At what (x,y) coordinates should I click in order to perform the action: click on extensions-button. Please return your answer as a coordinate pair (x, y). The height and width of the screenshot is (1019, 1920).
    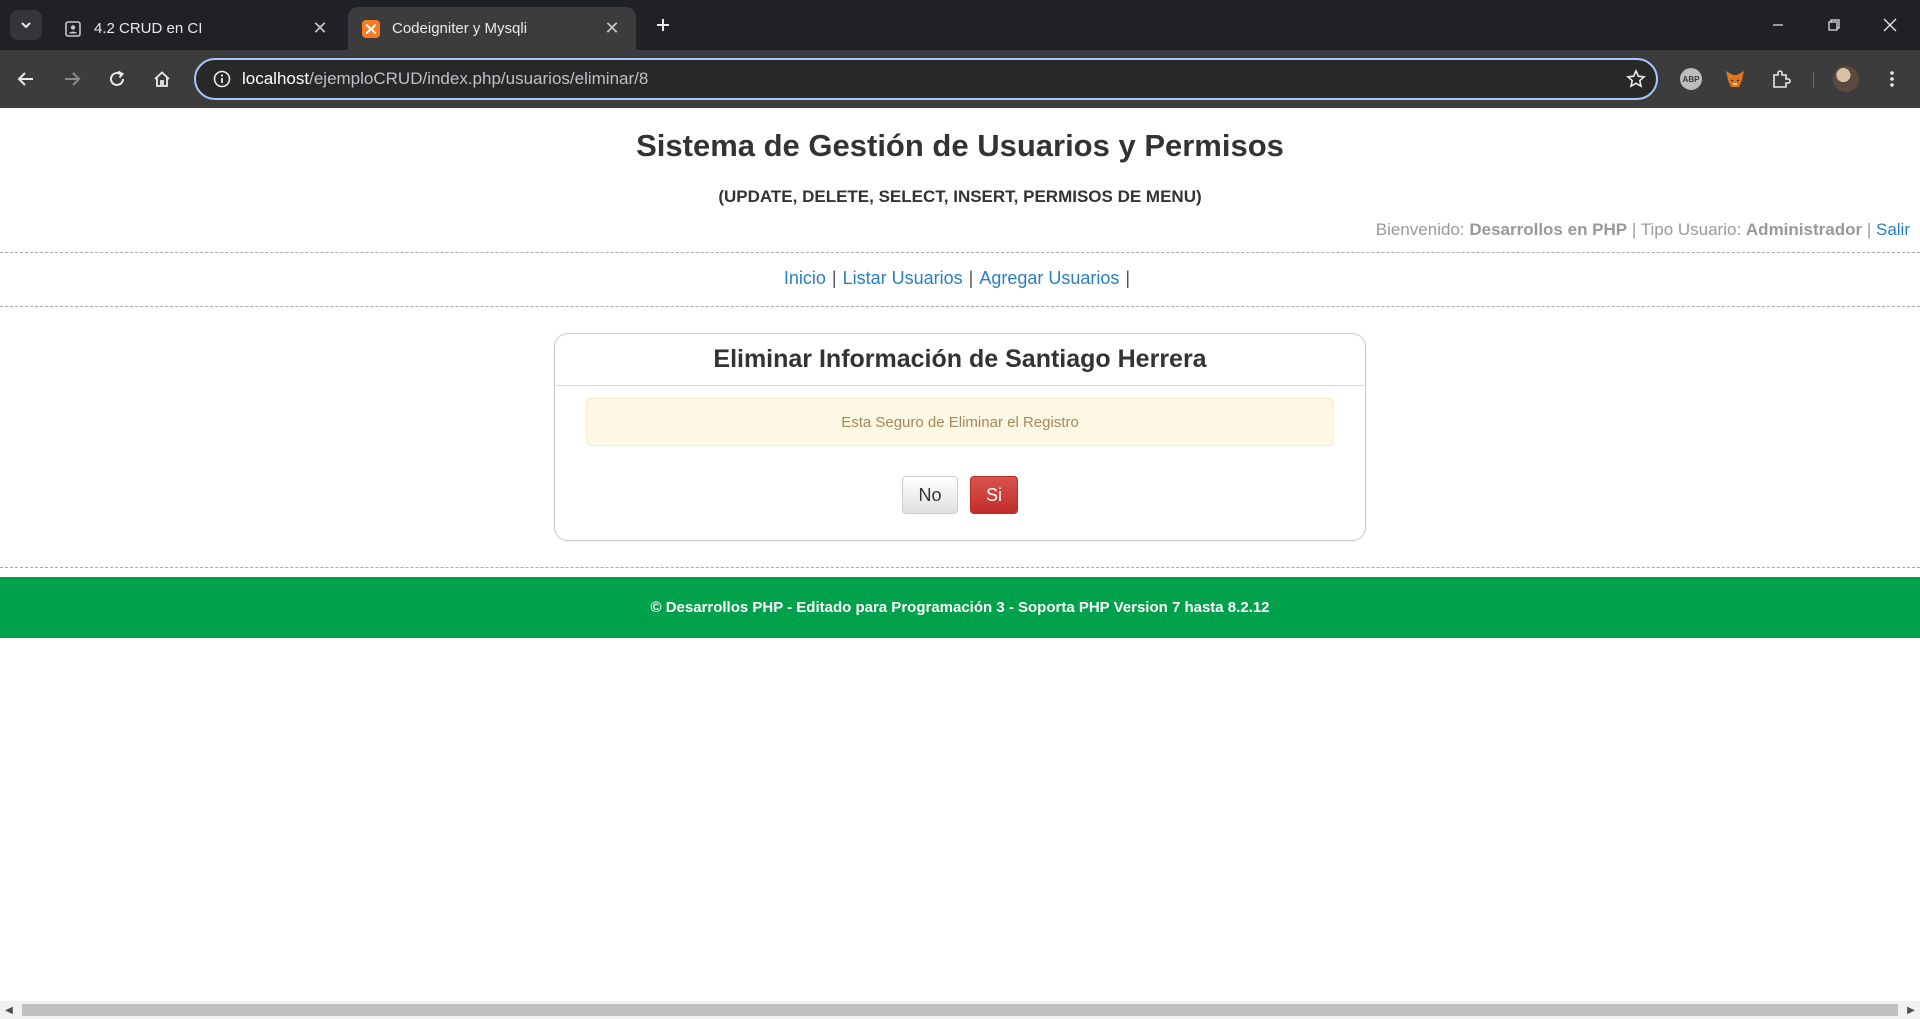
    Looking at the image, I should click on (1781, 79).